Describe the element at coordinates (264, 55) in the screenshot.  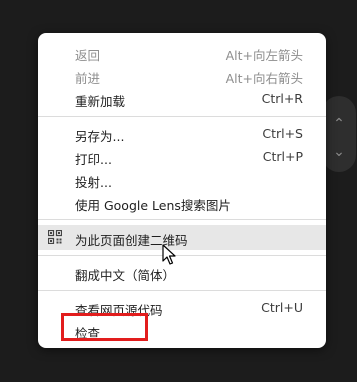
I see `menu-item-shortcut: Alt+向左箭头` at that location.